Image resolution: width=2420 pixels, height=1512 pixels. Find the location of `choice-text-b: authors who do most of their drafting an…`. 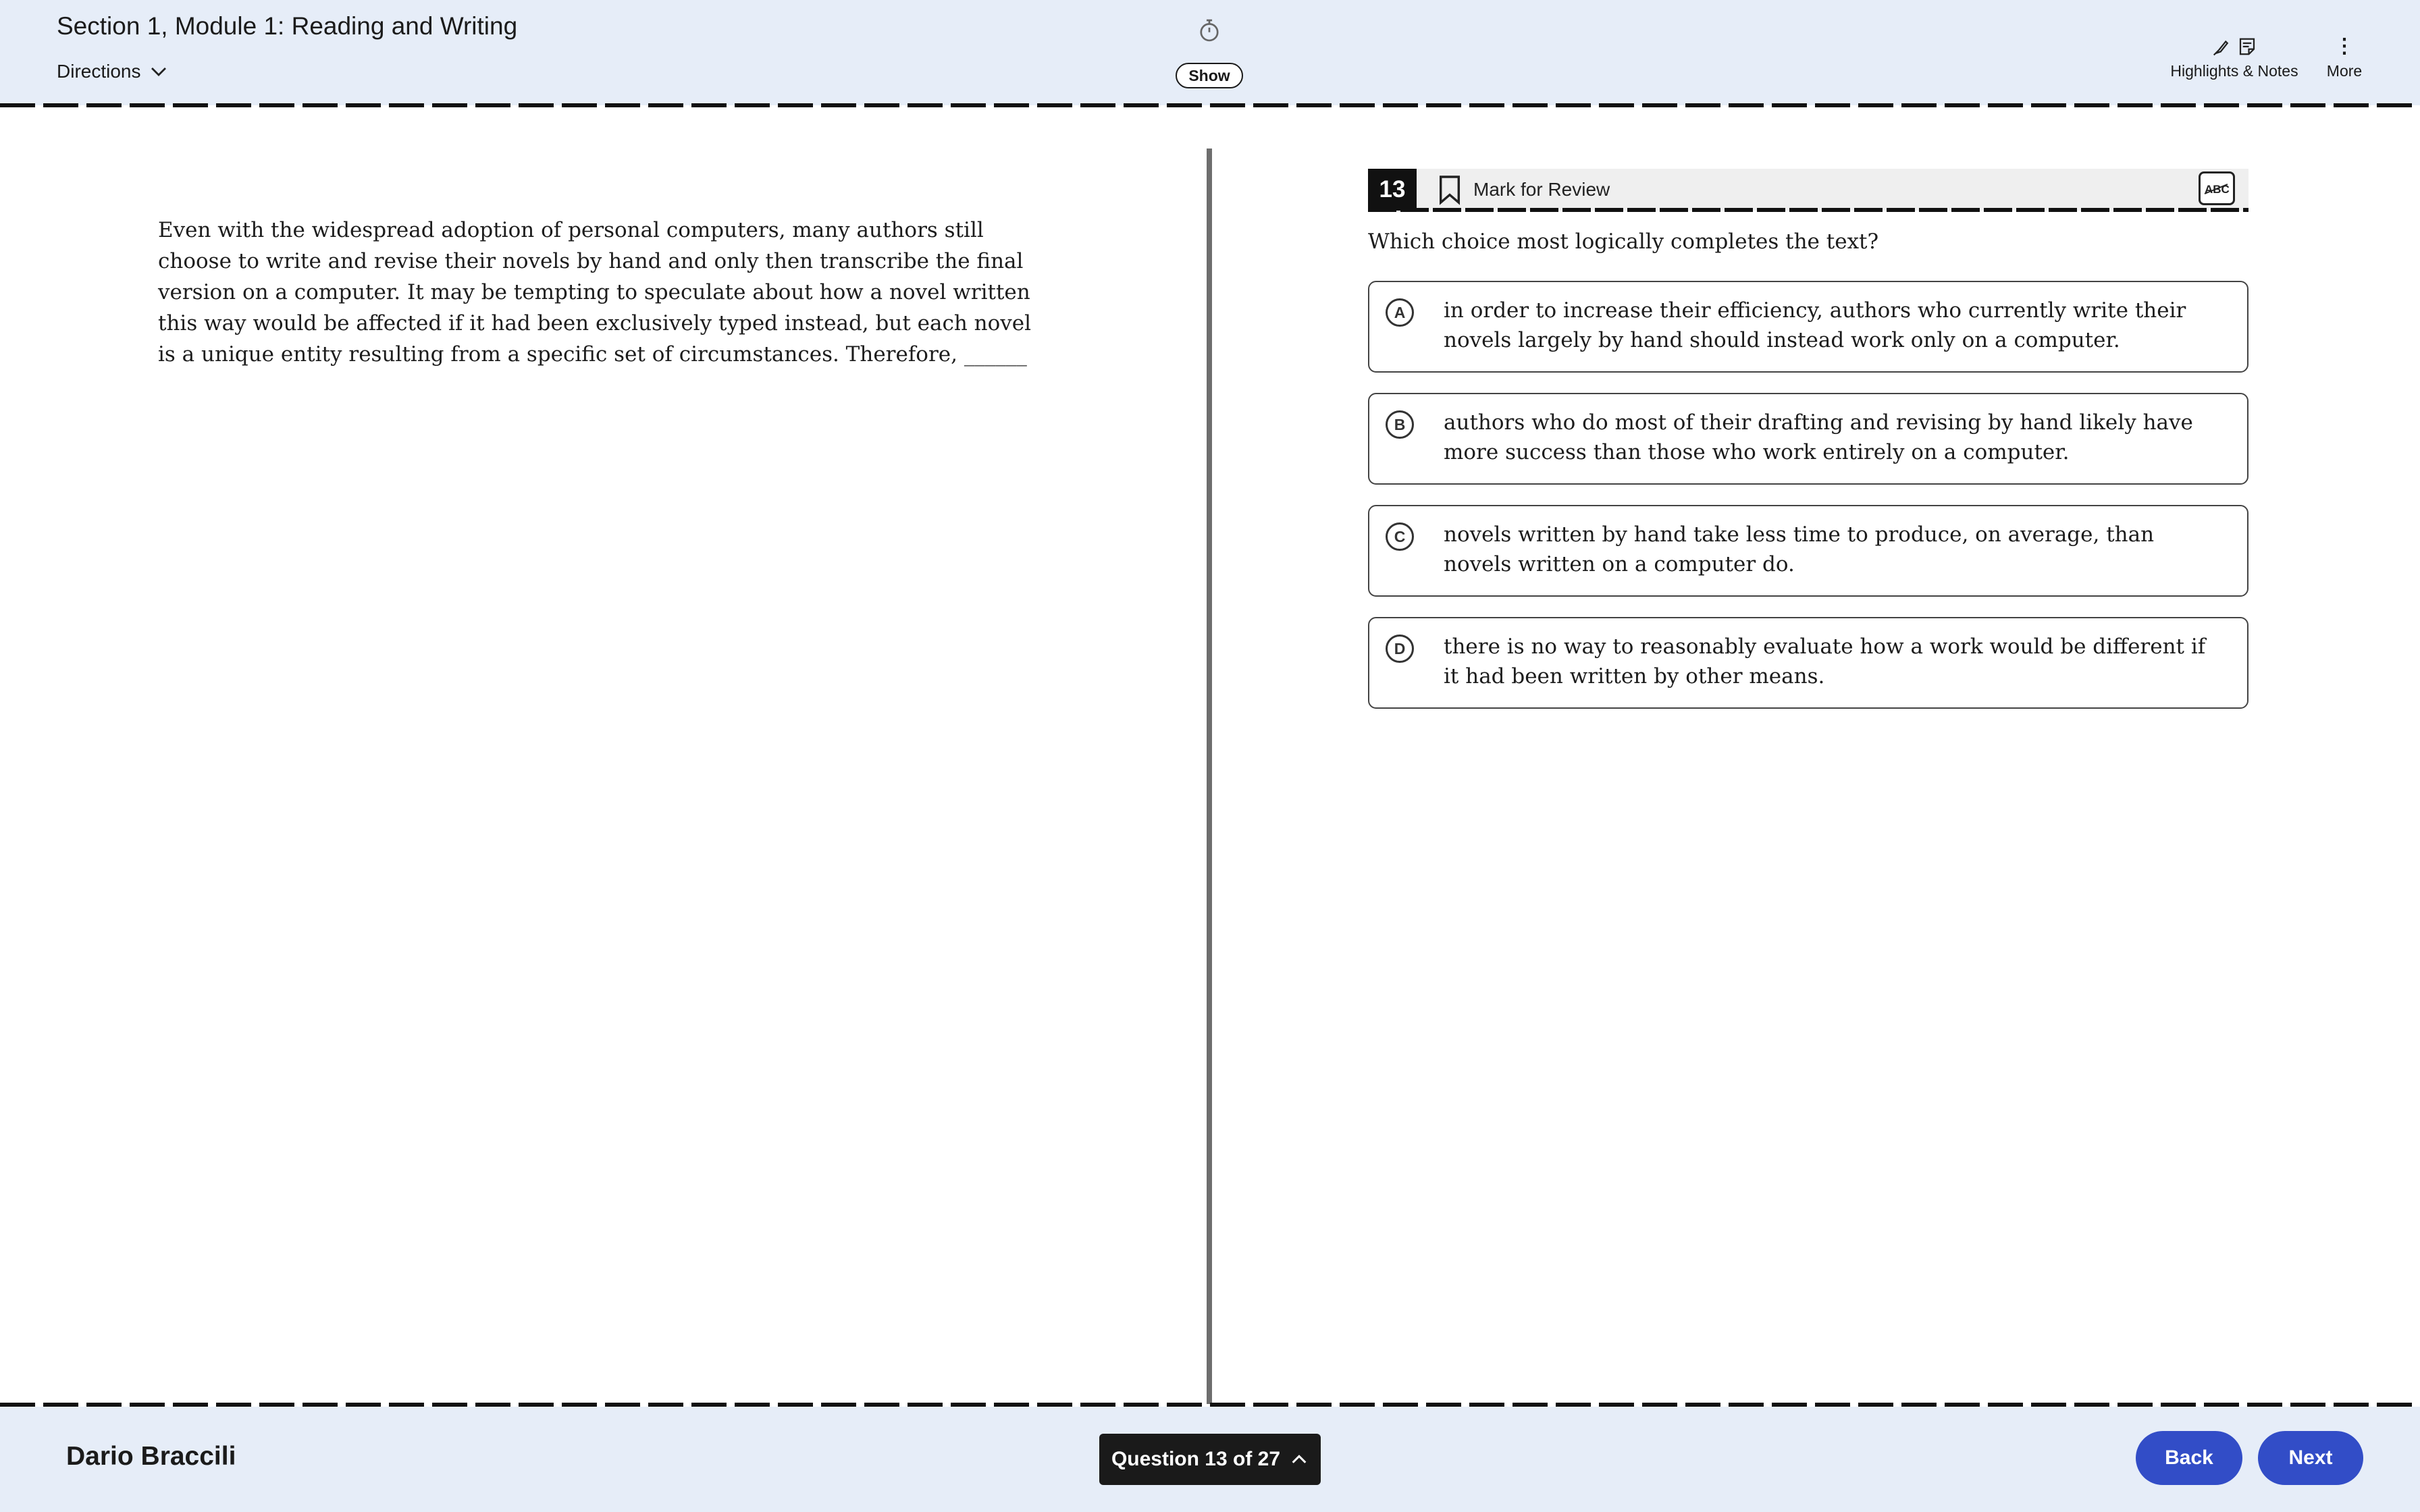

choice-text-b: authors who do most of their drafting an… is located at coordinates (1818, 437).